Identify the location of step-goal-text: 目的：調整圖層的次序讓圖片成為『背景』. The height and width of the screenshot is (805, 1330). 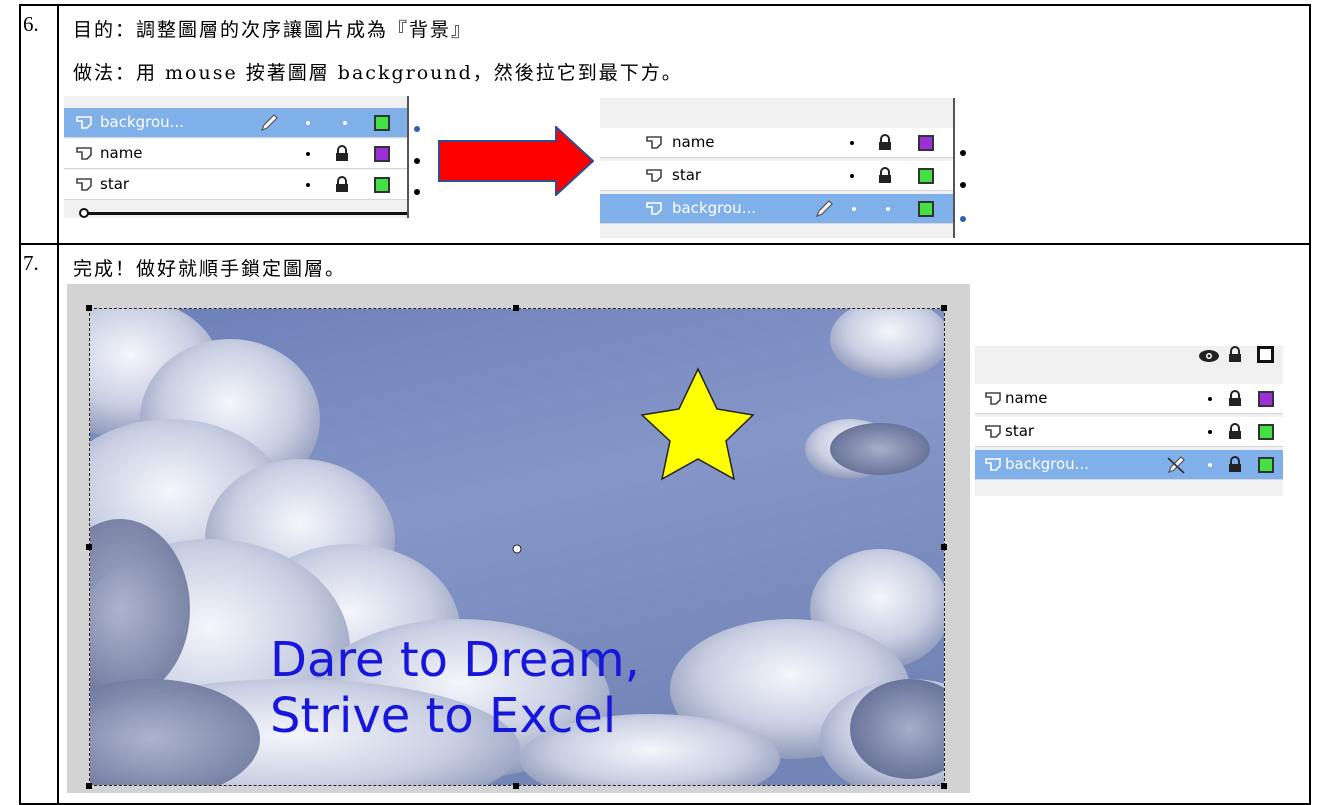
(273, 30).